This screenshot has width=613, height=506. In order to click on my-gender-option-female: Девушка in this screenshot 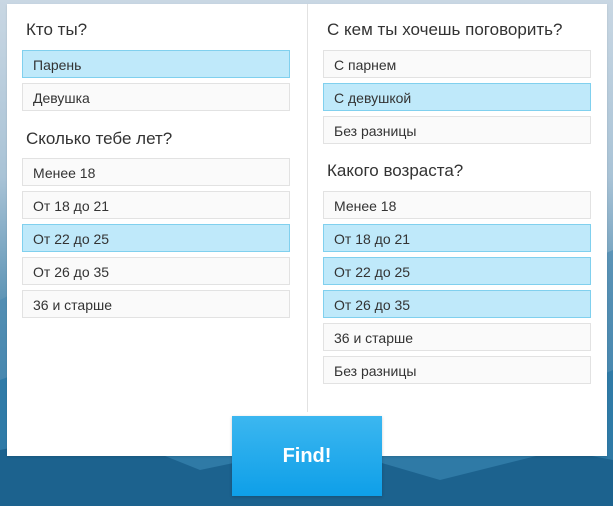, I will do `click(156, 97)`.